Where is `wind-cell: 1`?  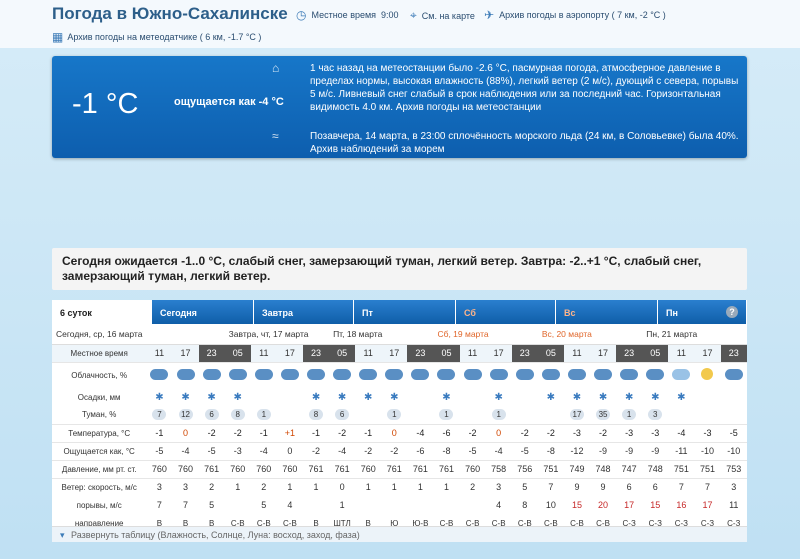 wind-cell: 1 is located at coordinates (368, 486).